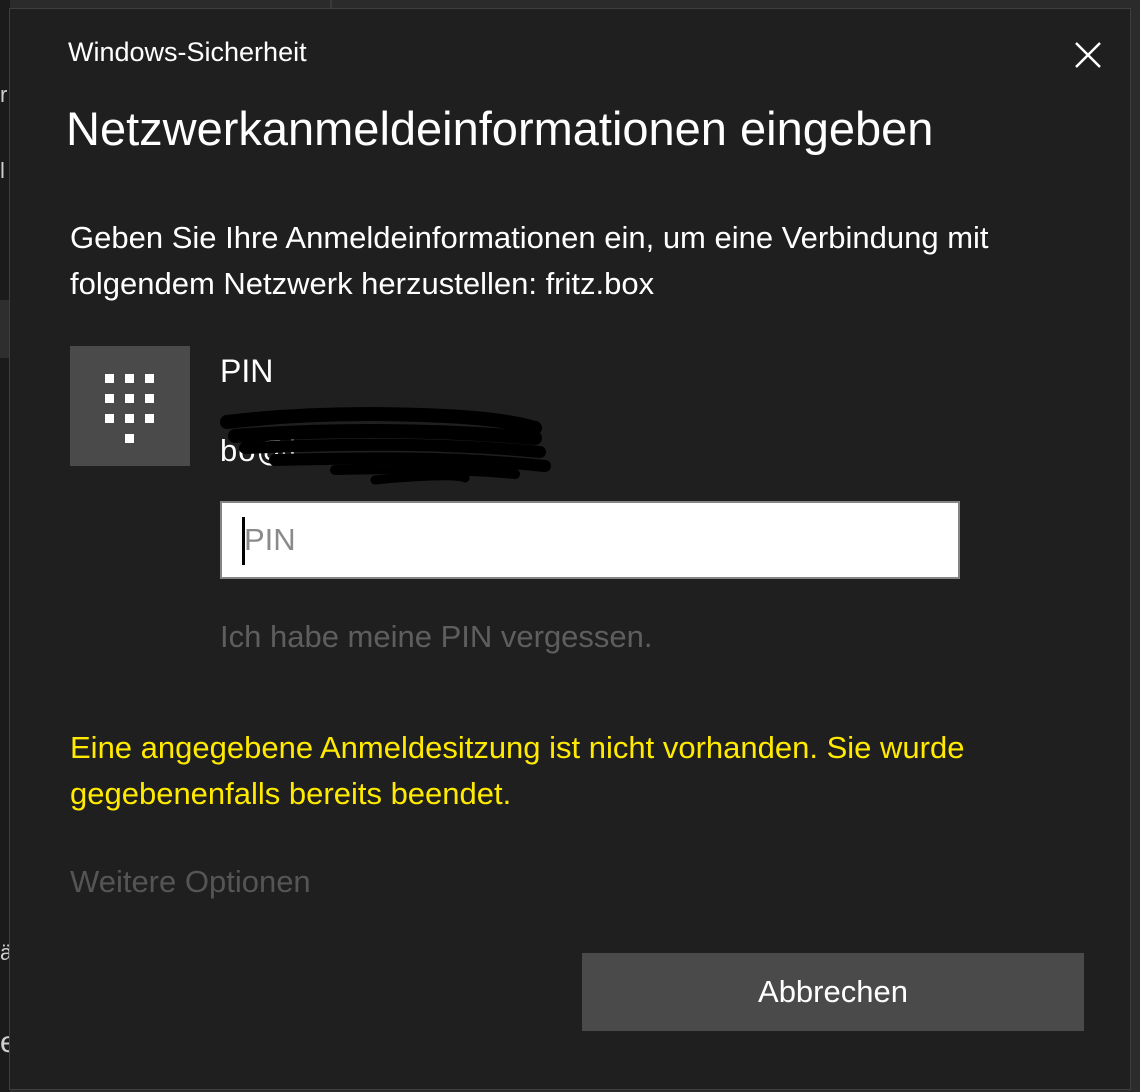 The width and height of the screenshot is (1140, 1092). I want to click on pin-field, so click(590, 540).